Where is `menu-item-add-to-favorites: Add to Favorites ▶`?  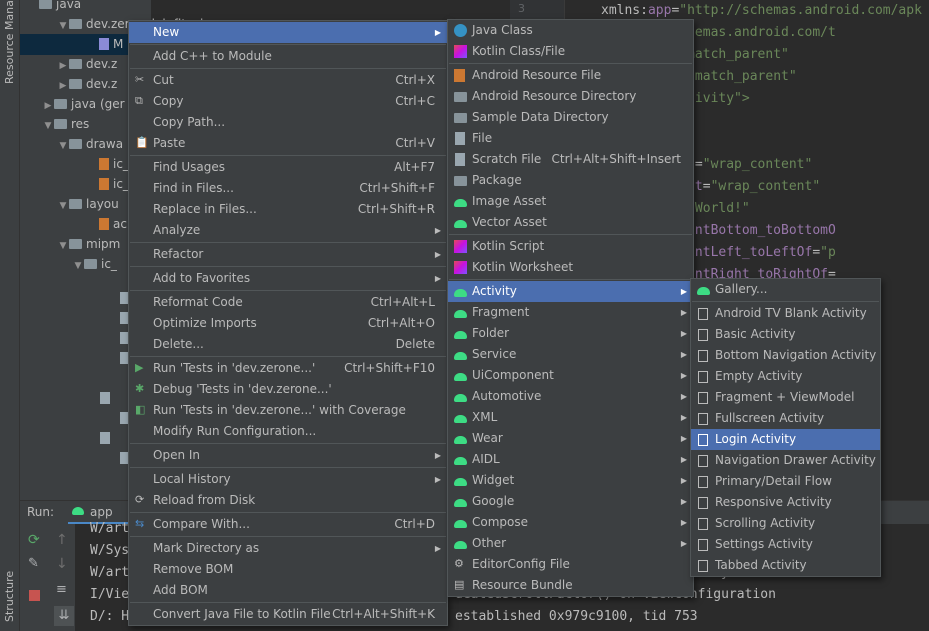
menu-item-add-to-favorites: Add to Favorites ▶ is located at coordinates (288, 278).